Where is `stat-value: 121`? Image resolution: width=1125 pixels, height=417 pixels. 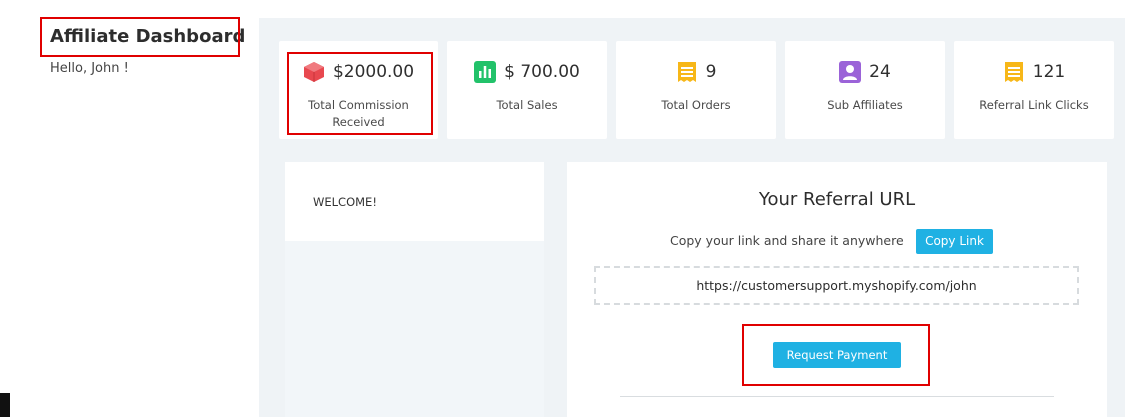
stat-value: 121 is located at coordinates (1049, 72).